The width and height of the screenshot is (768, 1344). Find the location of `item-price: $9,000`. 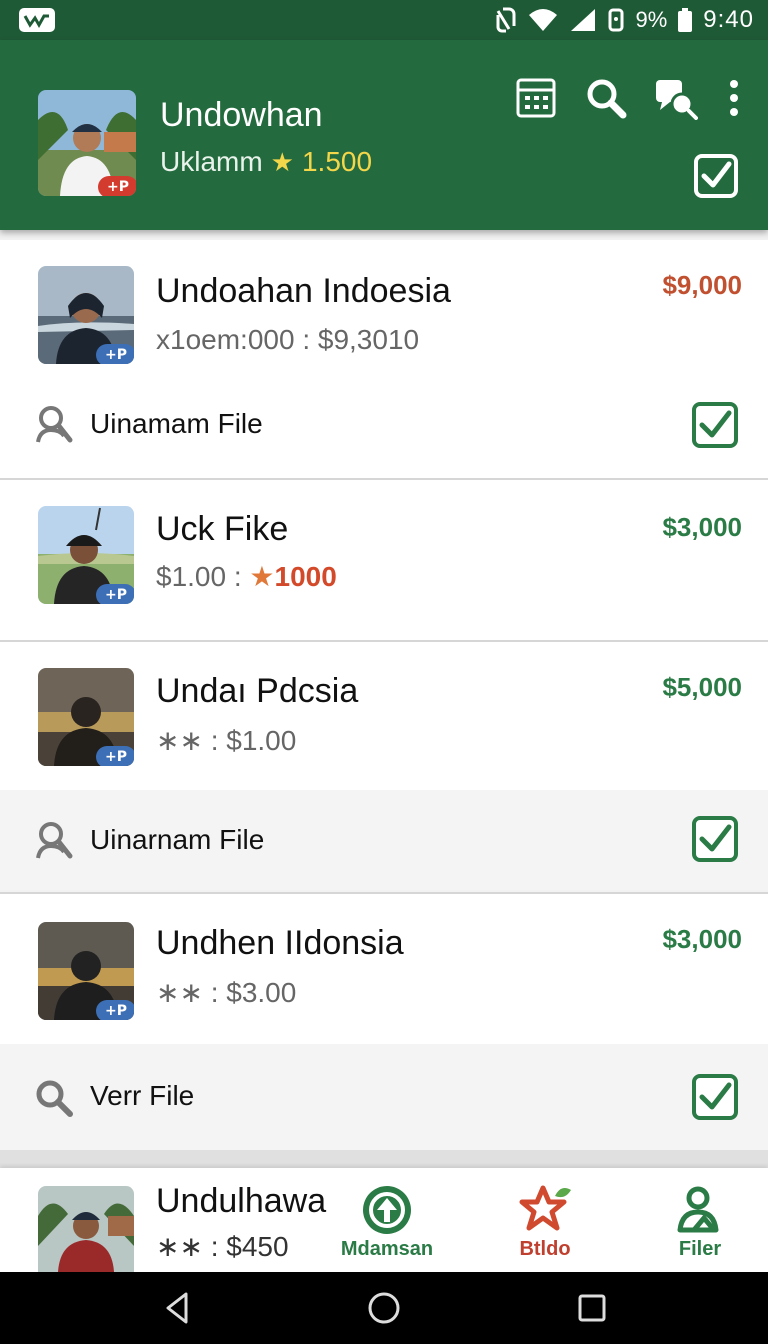

item-price: $9,000 is located at coordinates (702, 285).